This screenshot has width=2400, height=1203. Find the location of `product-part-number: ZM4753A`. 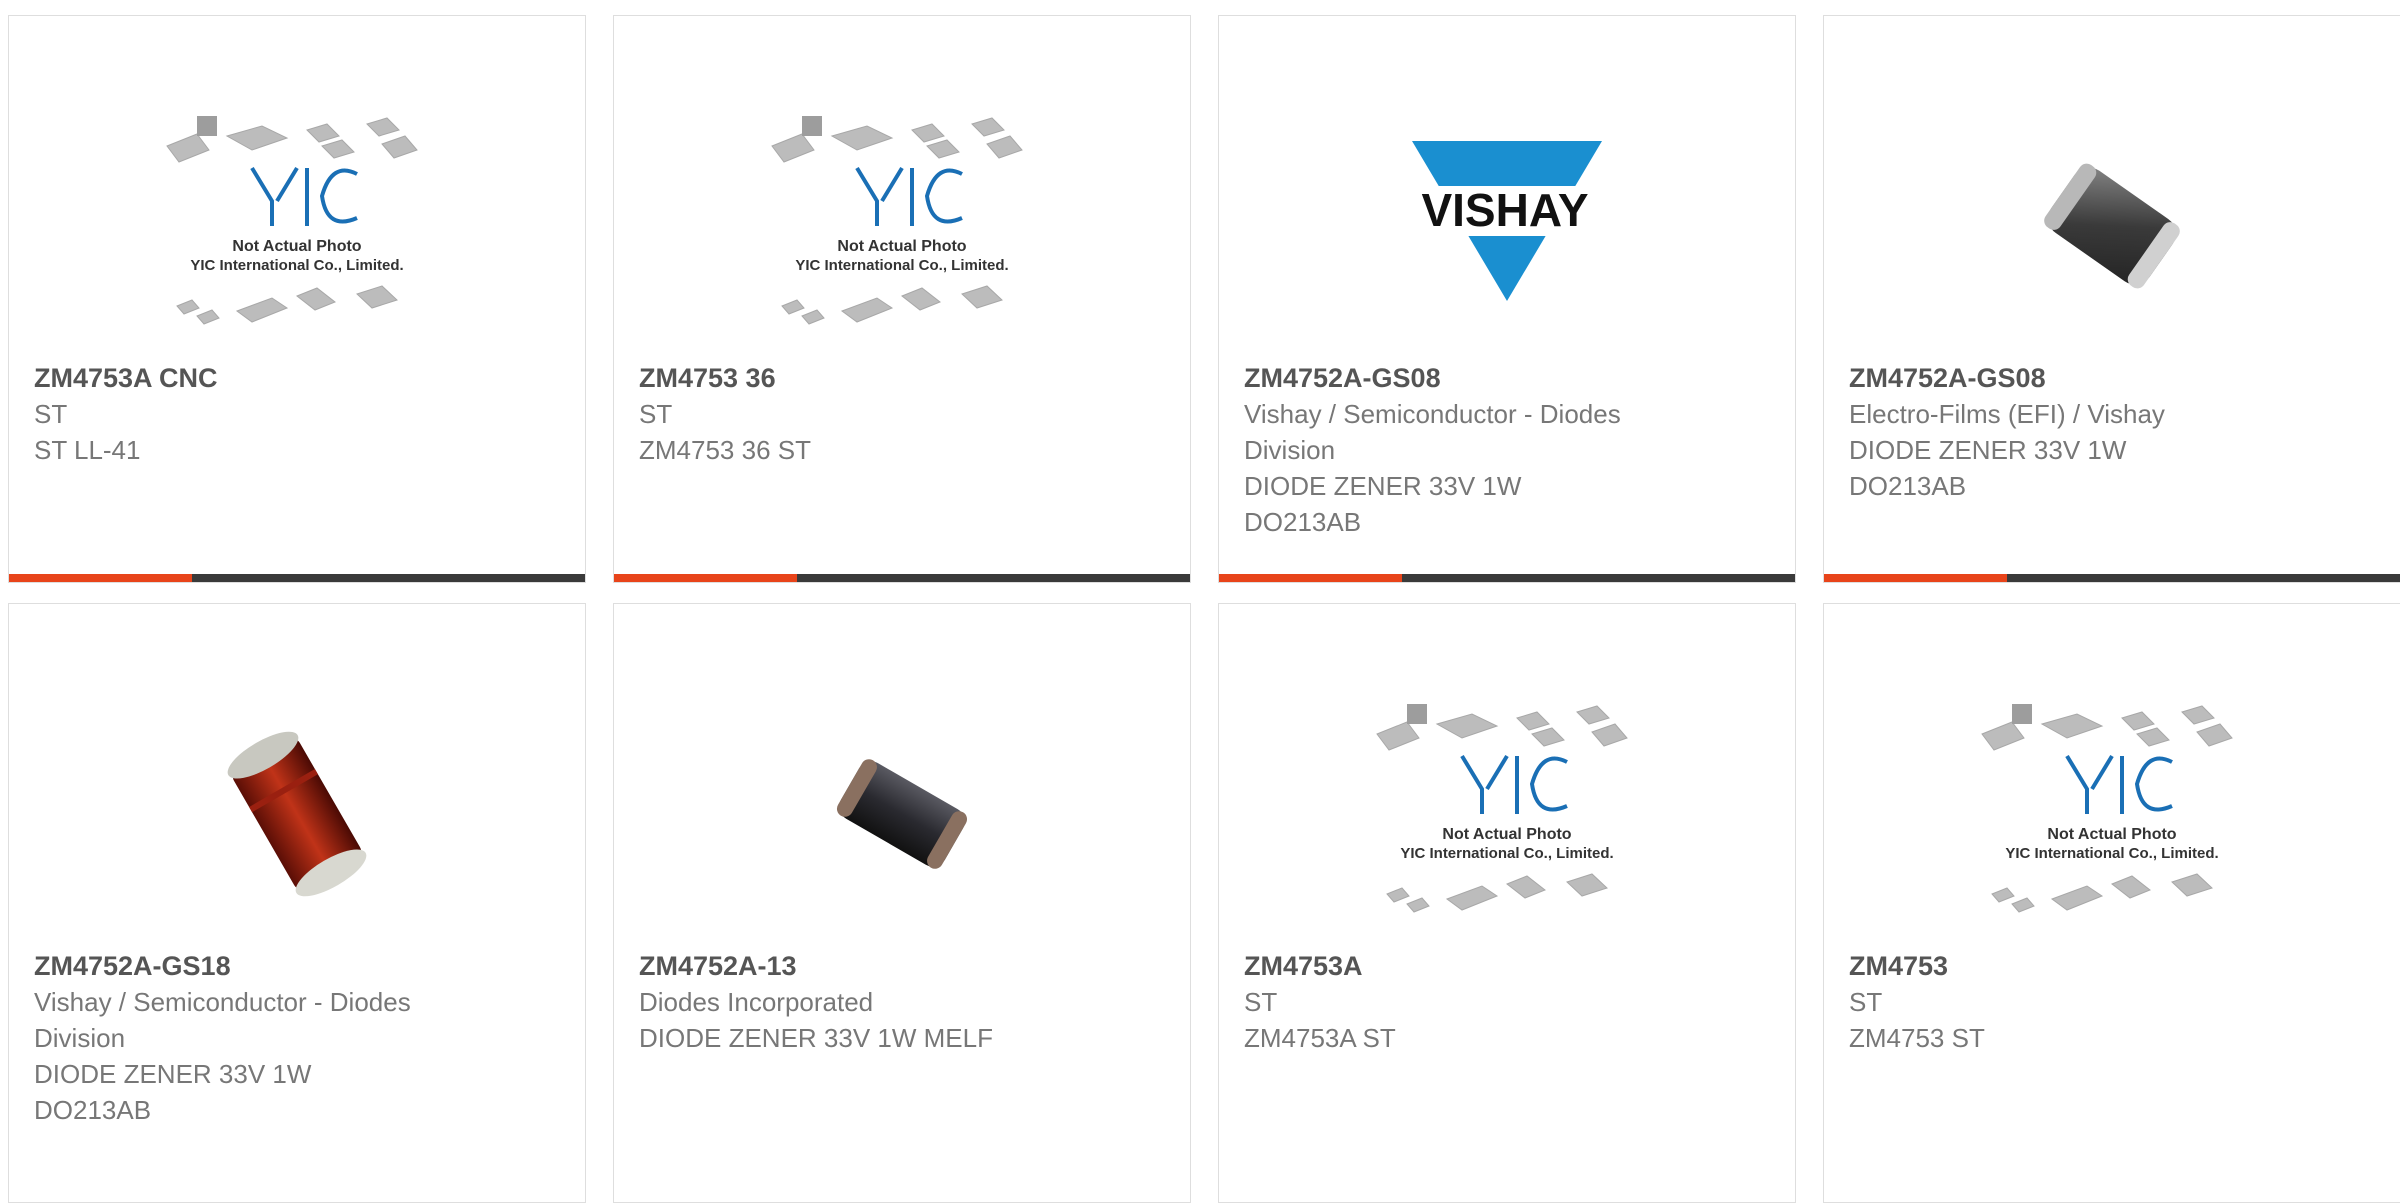

product-part-number: ZM4753A is located at coordinates (1509, 966).